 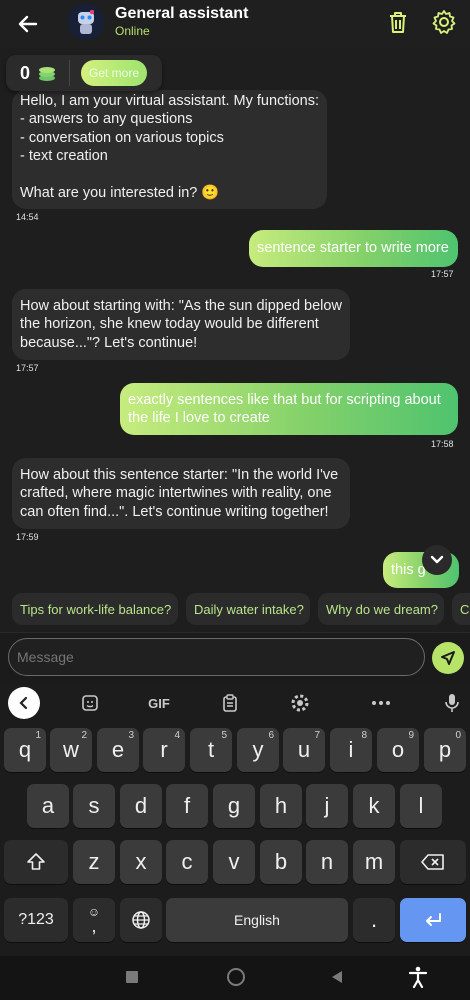 I want to click on message-input, so click(x=216, y=657).